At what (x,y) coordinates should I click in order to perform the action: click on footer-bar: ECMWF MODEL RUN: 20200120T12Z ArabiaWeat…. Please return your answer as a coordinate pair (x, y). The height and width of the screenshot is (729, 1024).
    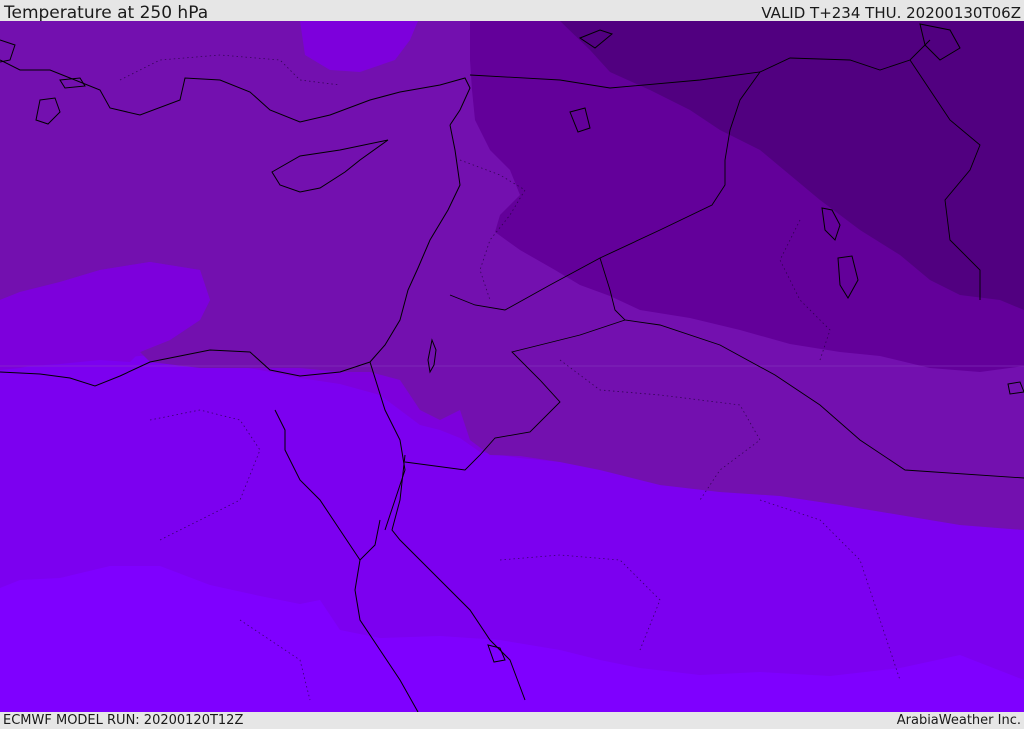
    Looking at the image, I should click on (512, 720).